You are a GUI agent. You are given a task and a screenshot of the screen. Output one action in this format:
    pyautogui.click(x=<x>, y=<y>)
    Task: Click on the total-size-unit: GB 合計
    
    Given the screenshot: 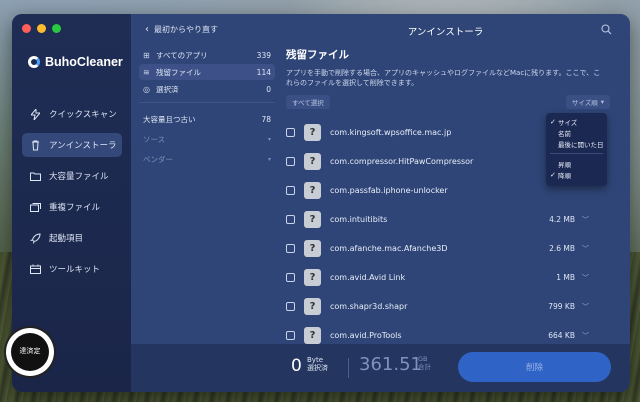 What is the action you would take?
    pyautogui.click(x=424, y=363)
    